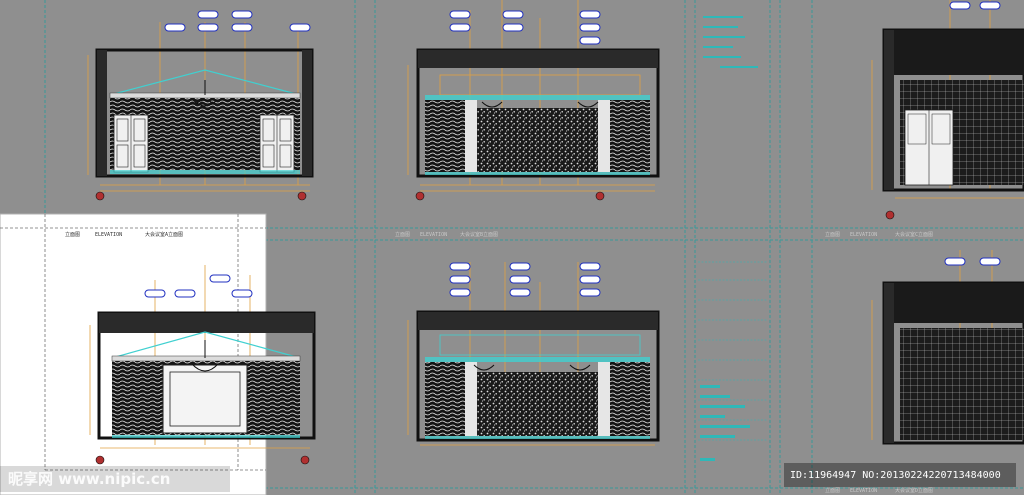  I want to click on site-watermark: 昵享网 www.nipic.cn, so click(115, 479).